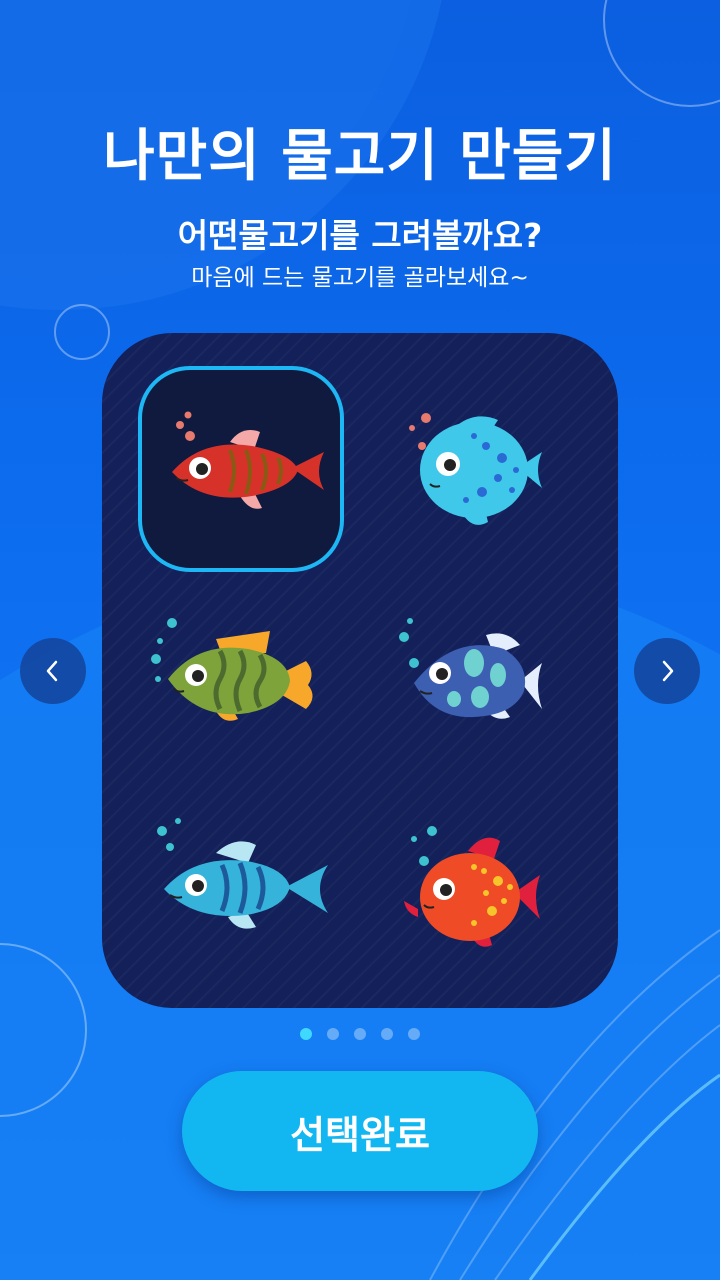 Image resolution: width=720 pixels, height=1280 pixels. I want to click on cyan-striped-fish-icon, so click(242, 873).